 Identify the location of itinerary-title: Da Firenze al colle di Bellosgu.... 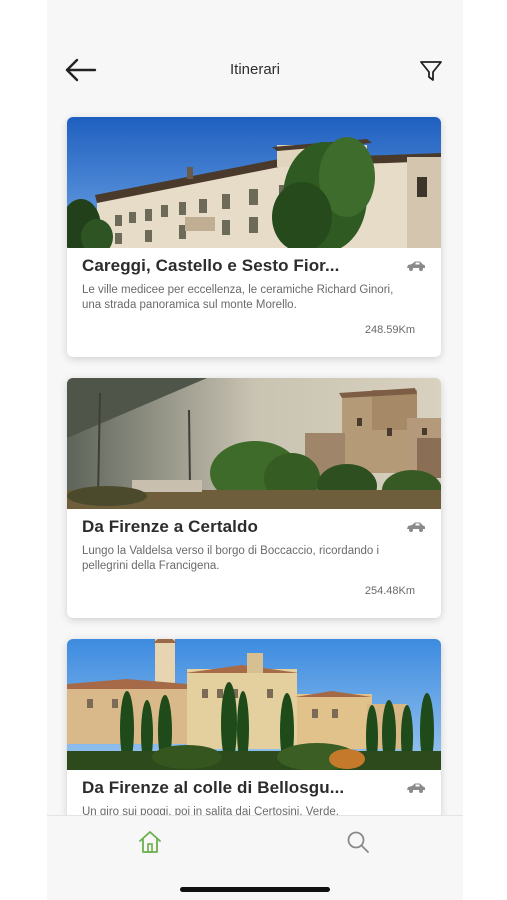
(213, 787).